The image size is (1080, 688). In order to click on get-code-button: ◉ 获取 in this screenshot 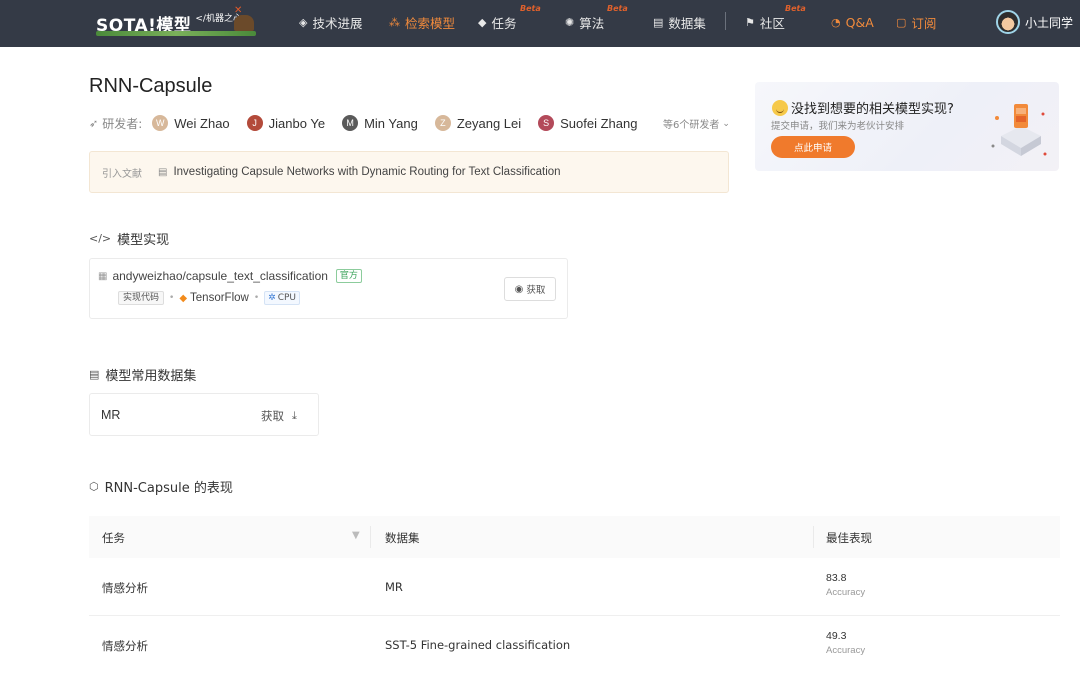, I will do `click(530, 289)`.